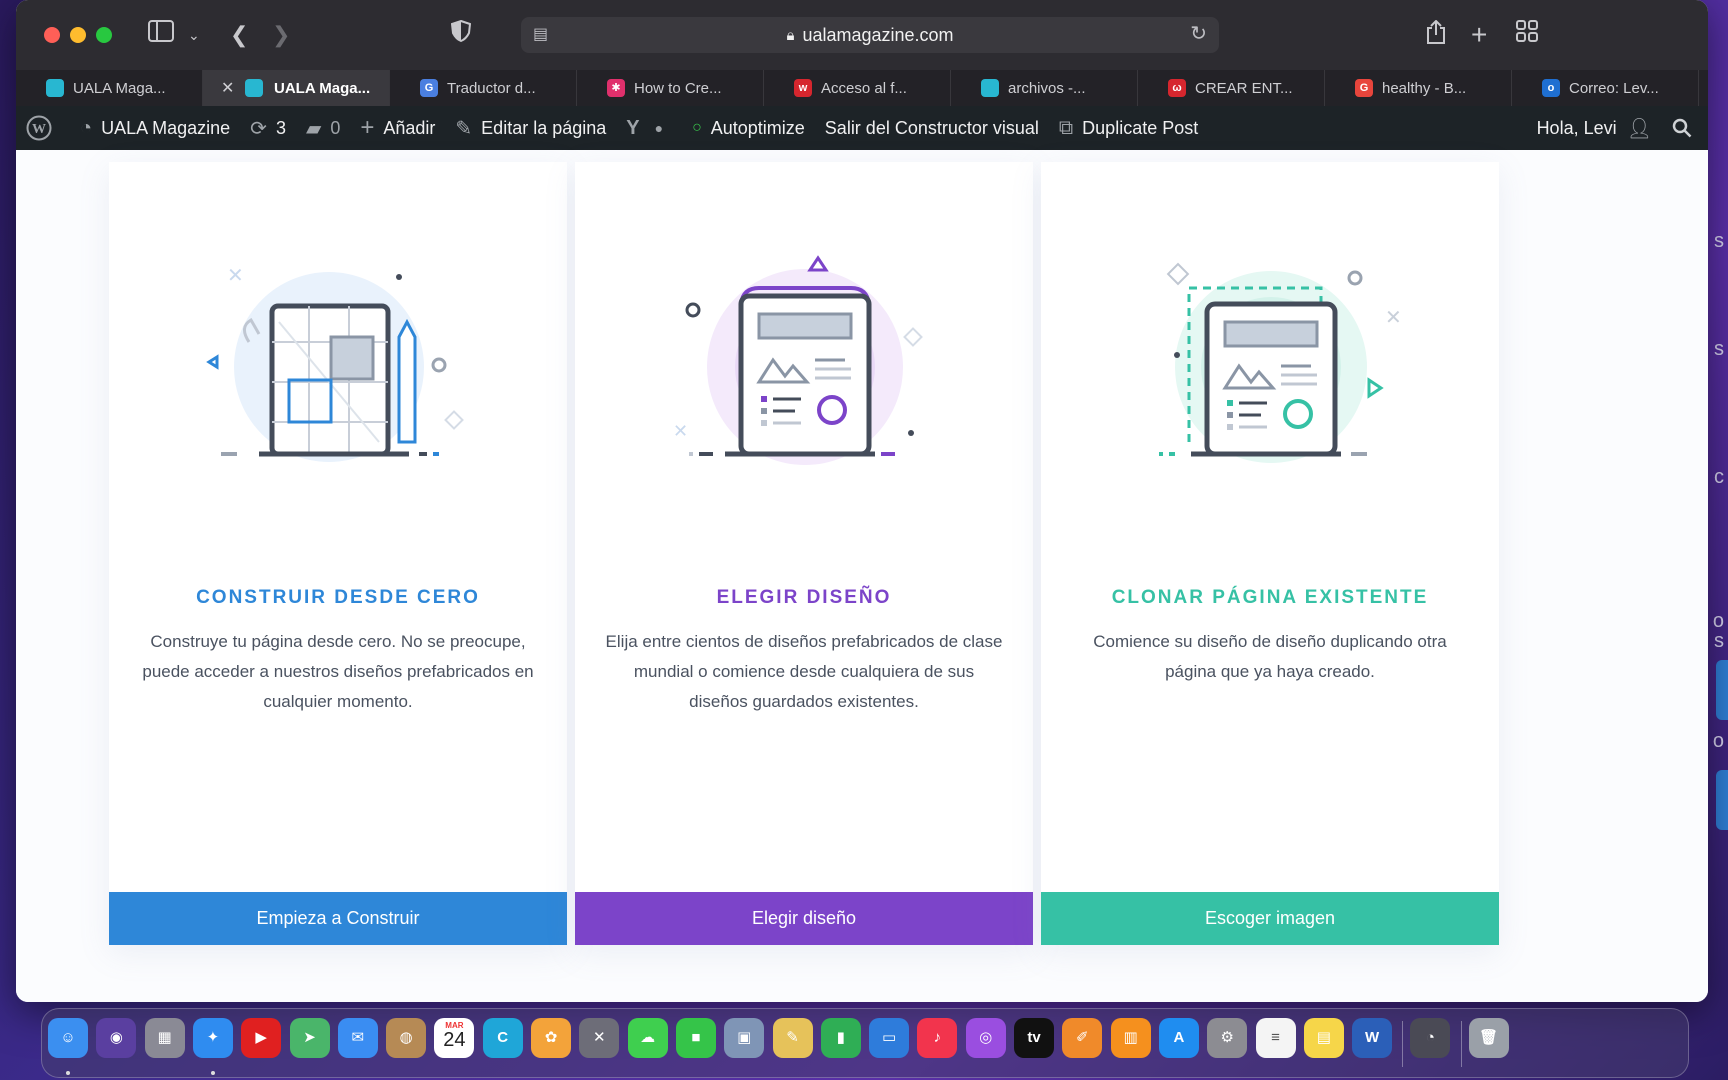 This screenshot has height=1080, width=1728. What do you see at coordinates (166, 127) in the screenshot?
I see `site-name-label: UALA Magazine` at bounding box center [166, 127].